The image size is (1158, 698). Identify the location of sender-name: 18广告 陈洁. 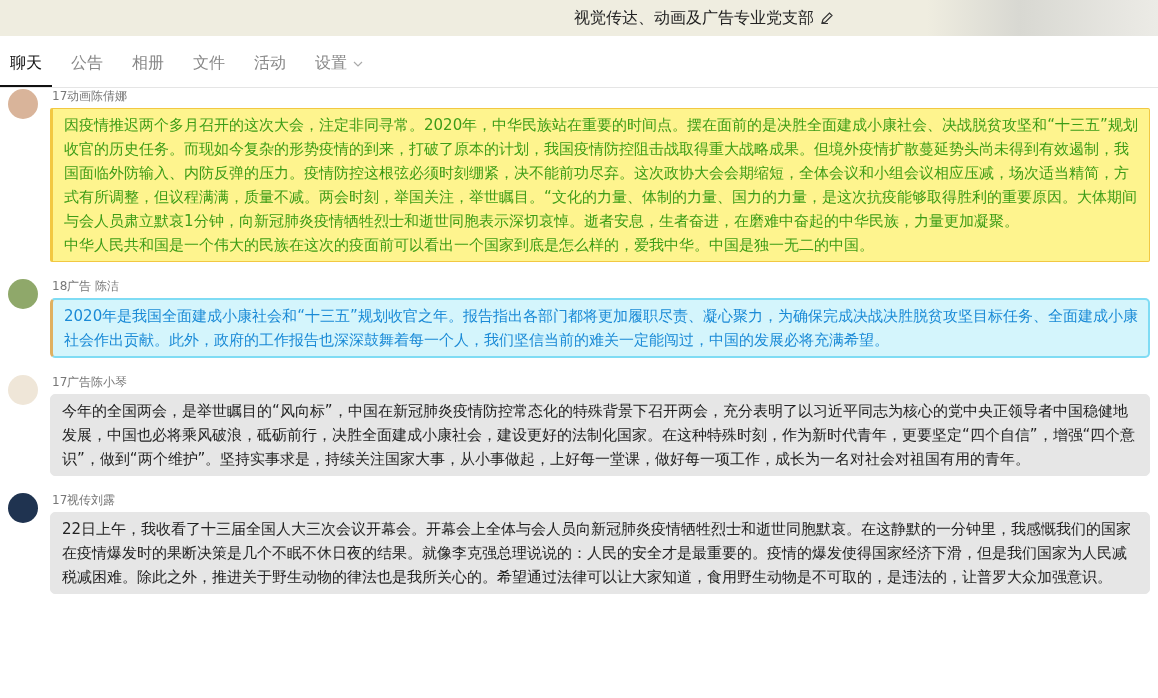
(86, 286).